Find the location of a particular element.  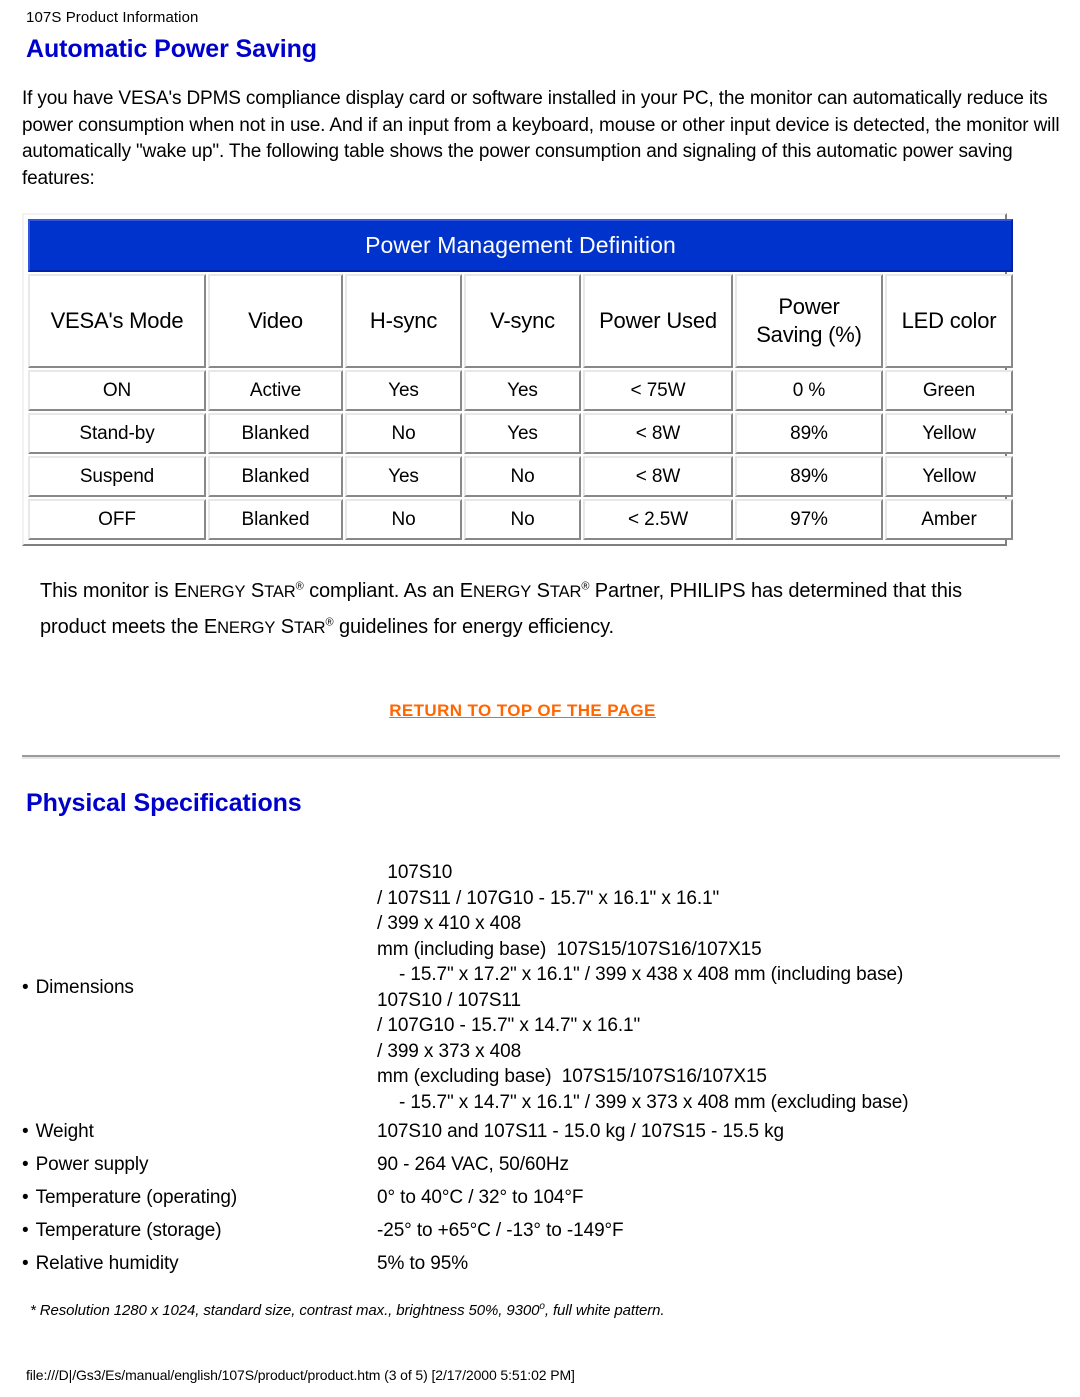

table-caption: Power Management Definition is located at coordinates (521, 245).